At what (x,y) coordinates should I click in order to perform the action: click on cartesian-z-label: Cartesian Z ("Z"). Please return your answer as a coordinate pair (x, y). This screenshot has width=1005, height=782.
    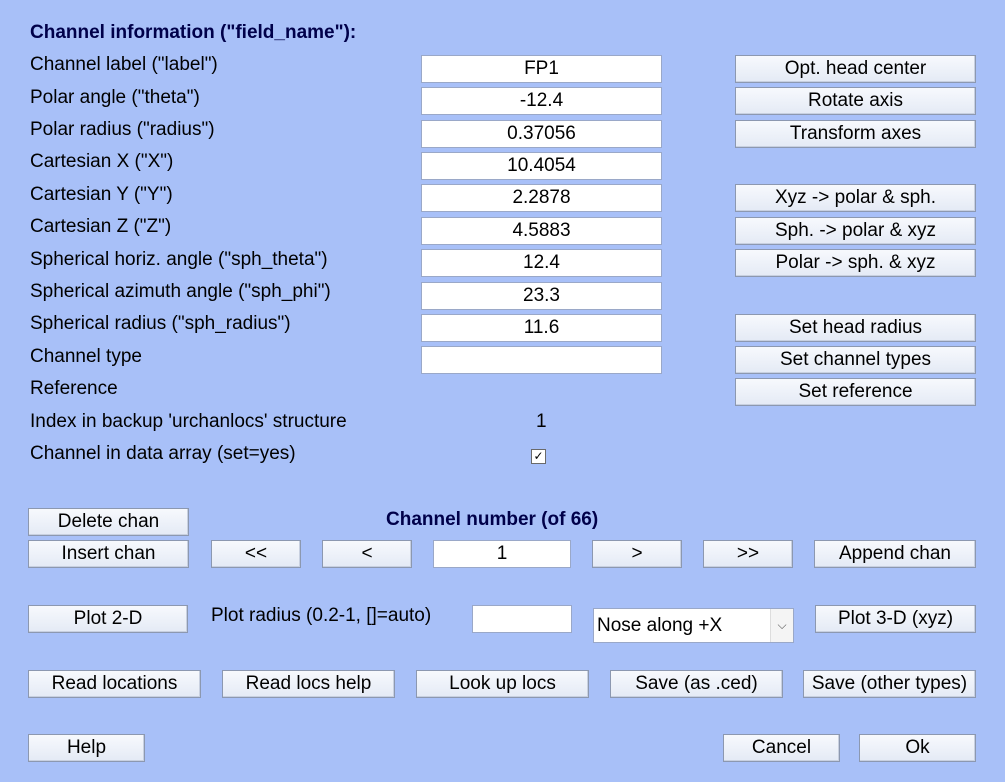
    Looking at the image, I should click on (101, 226).